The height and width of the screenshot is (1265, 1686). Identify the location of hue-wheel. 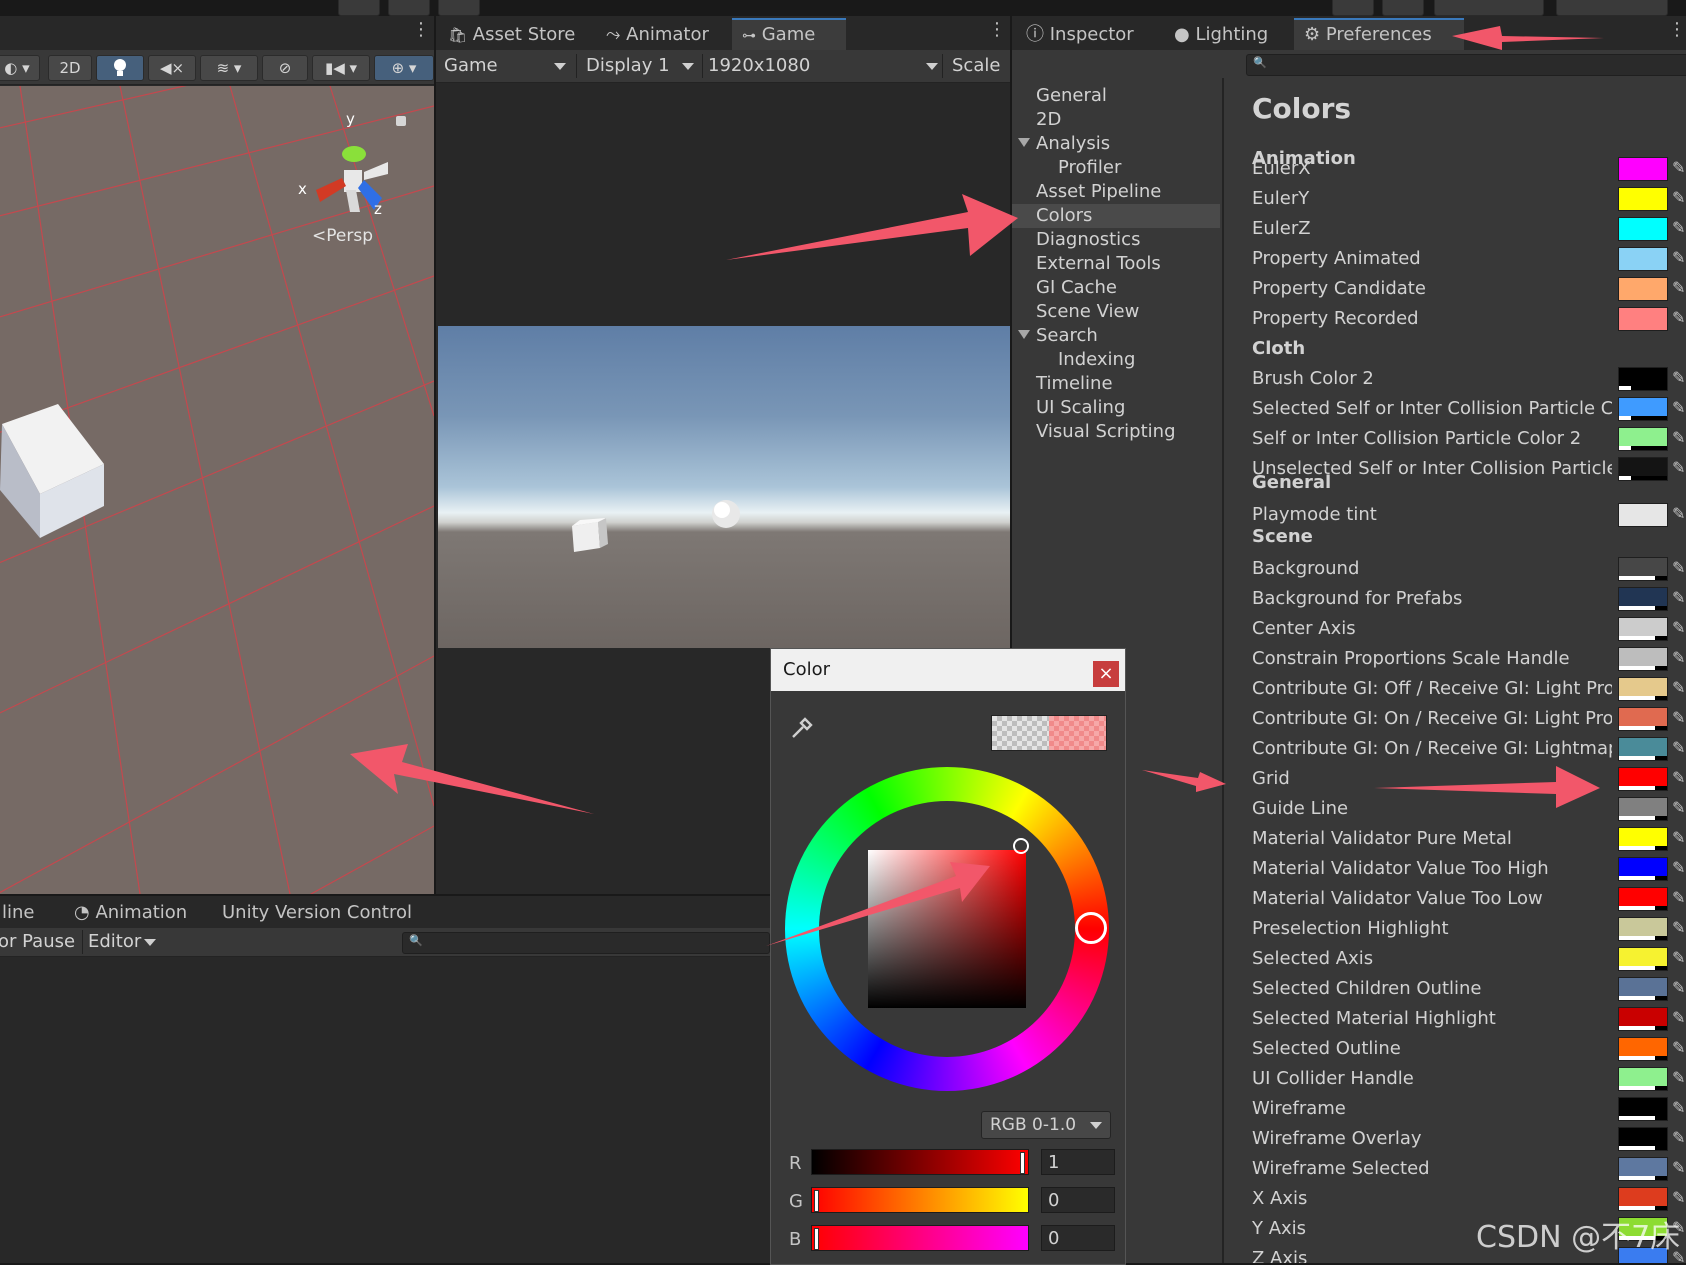
(947, 929).